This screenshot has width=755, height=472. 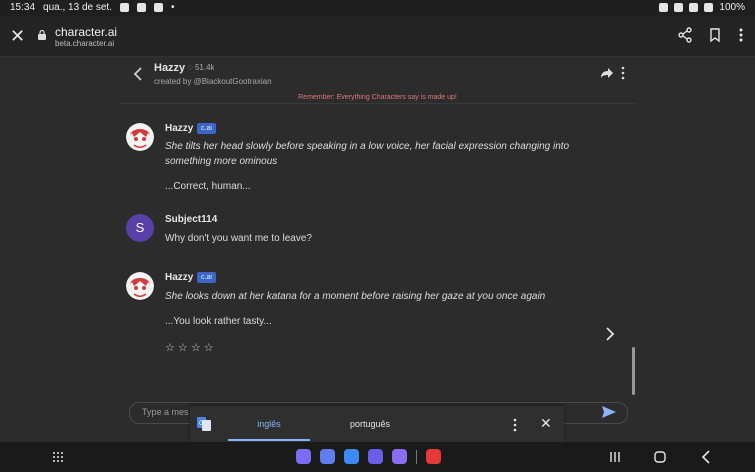 What do you see at coordinates (515, 425) in the screenshot?
I see `translate-more-icon` at bounding box center [515, 425].